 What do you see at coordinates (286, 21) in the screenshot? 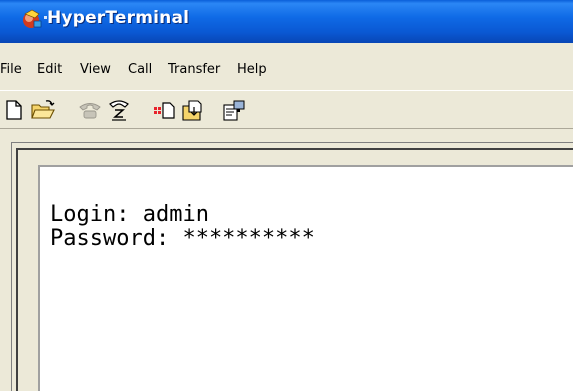
I see `title-bar: HyperTerminal` at bounding box center [286, 21].